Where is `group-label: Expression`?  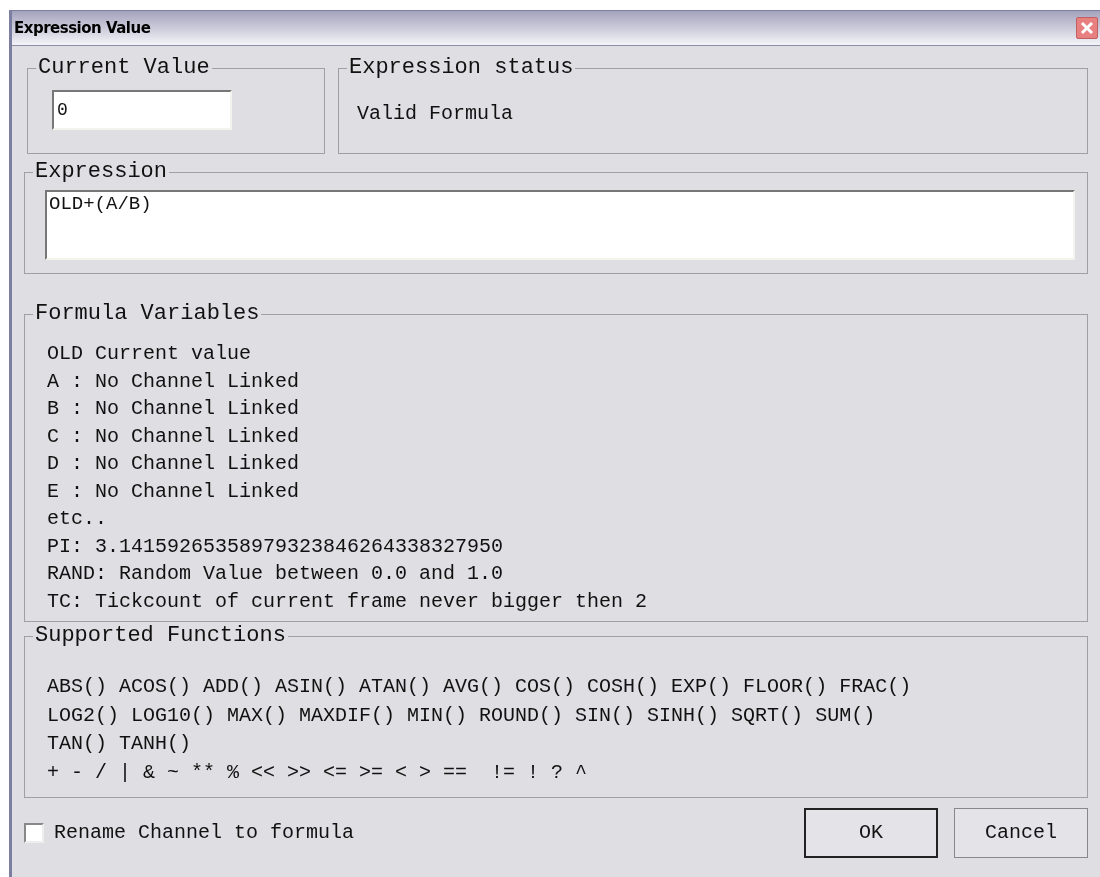
group-label: Expression is located at coordinates (101, 172).